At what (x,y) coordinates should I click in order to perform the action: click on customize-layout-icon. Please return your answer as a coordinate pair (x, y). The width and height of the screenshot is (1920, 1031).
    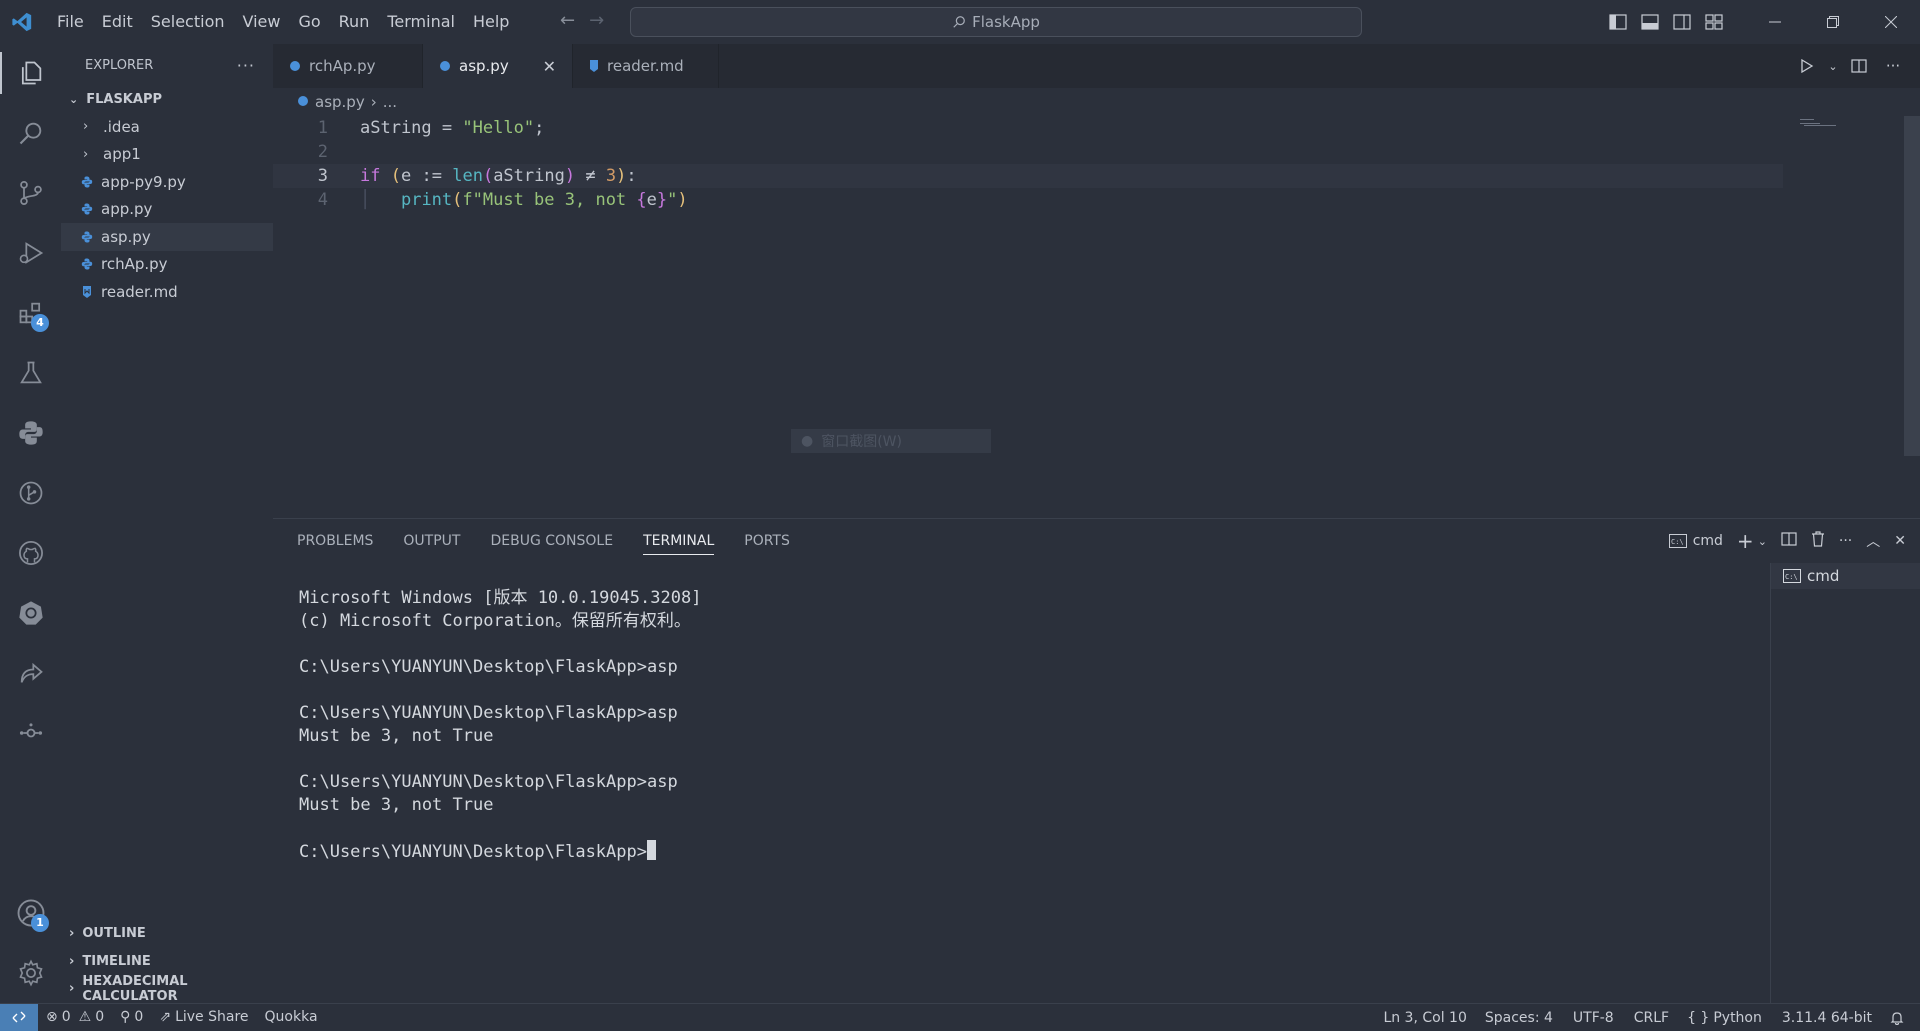
    Looking at the image, I should click on (1714, 22).